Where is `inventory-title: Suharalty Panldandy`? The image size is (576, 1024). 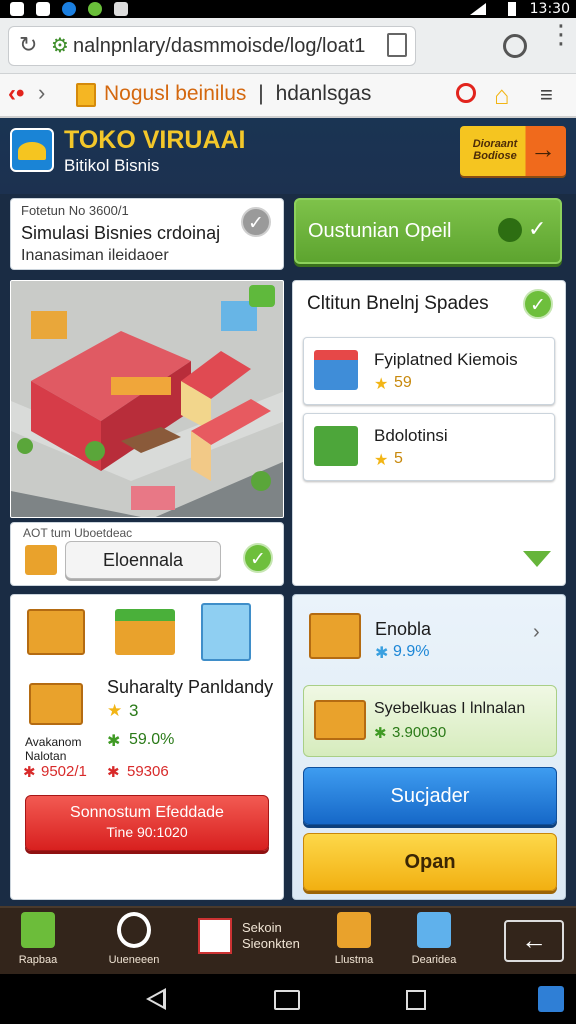
inventory-title: Suharalty Panldandy is located at coordinates (190, 687).